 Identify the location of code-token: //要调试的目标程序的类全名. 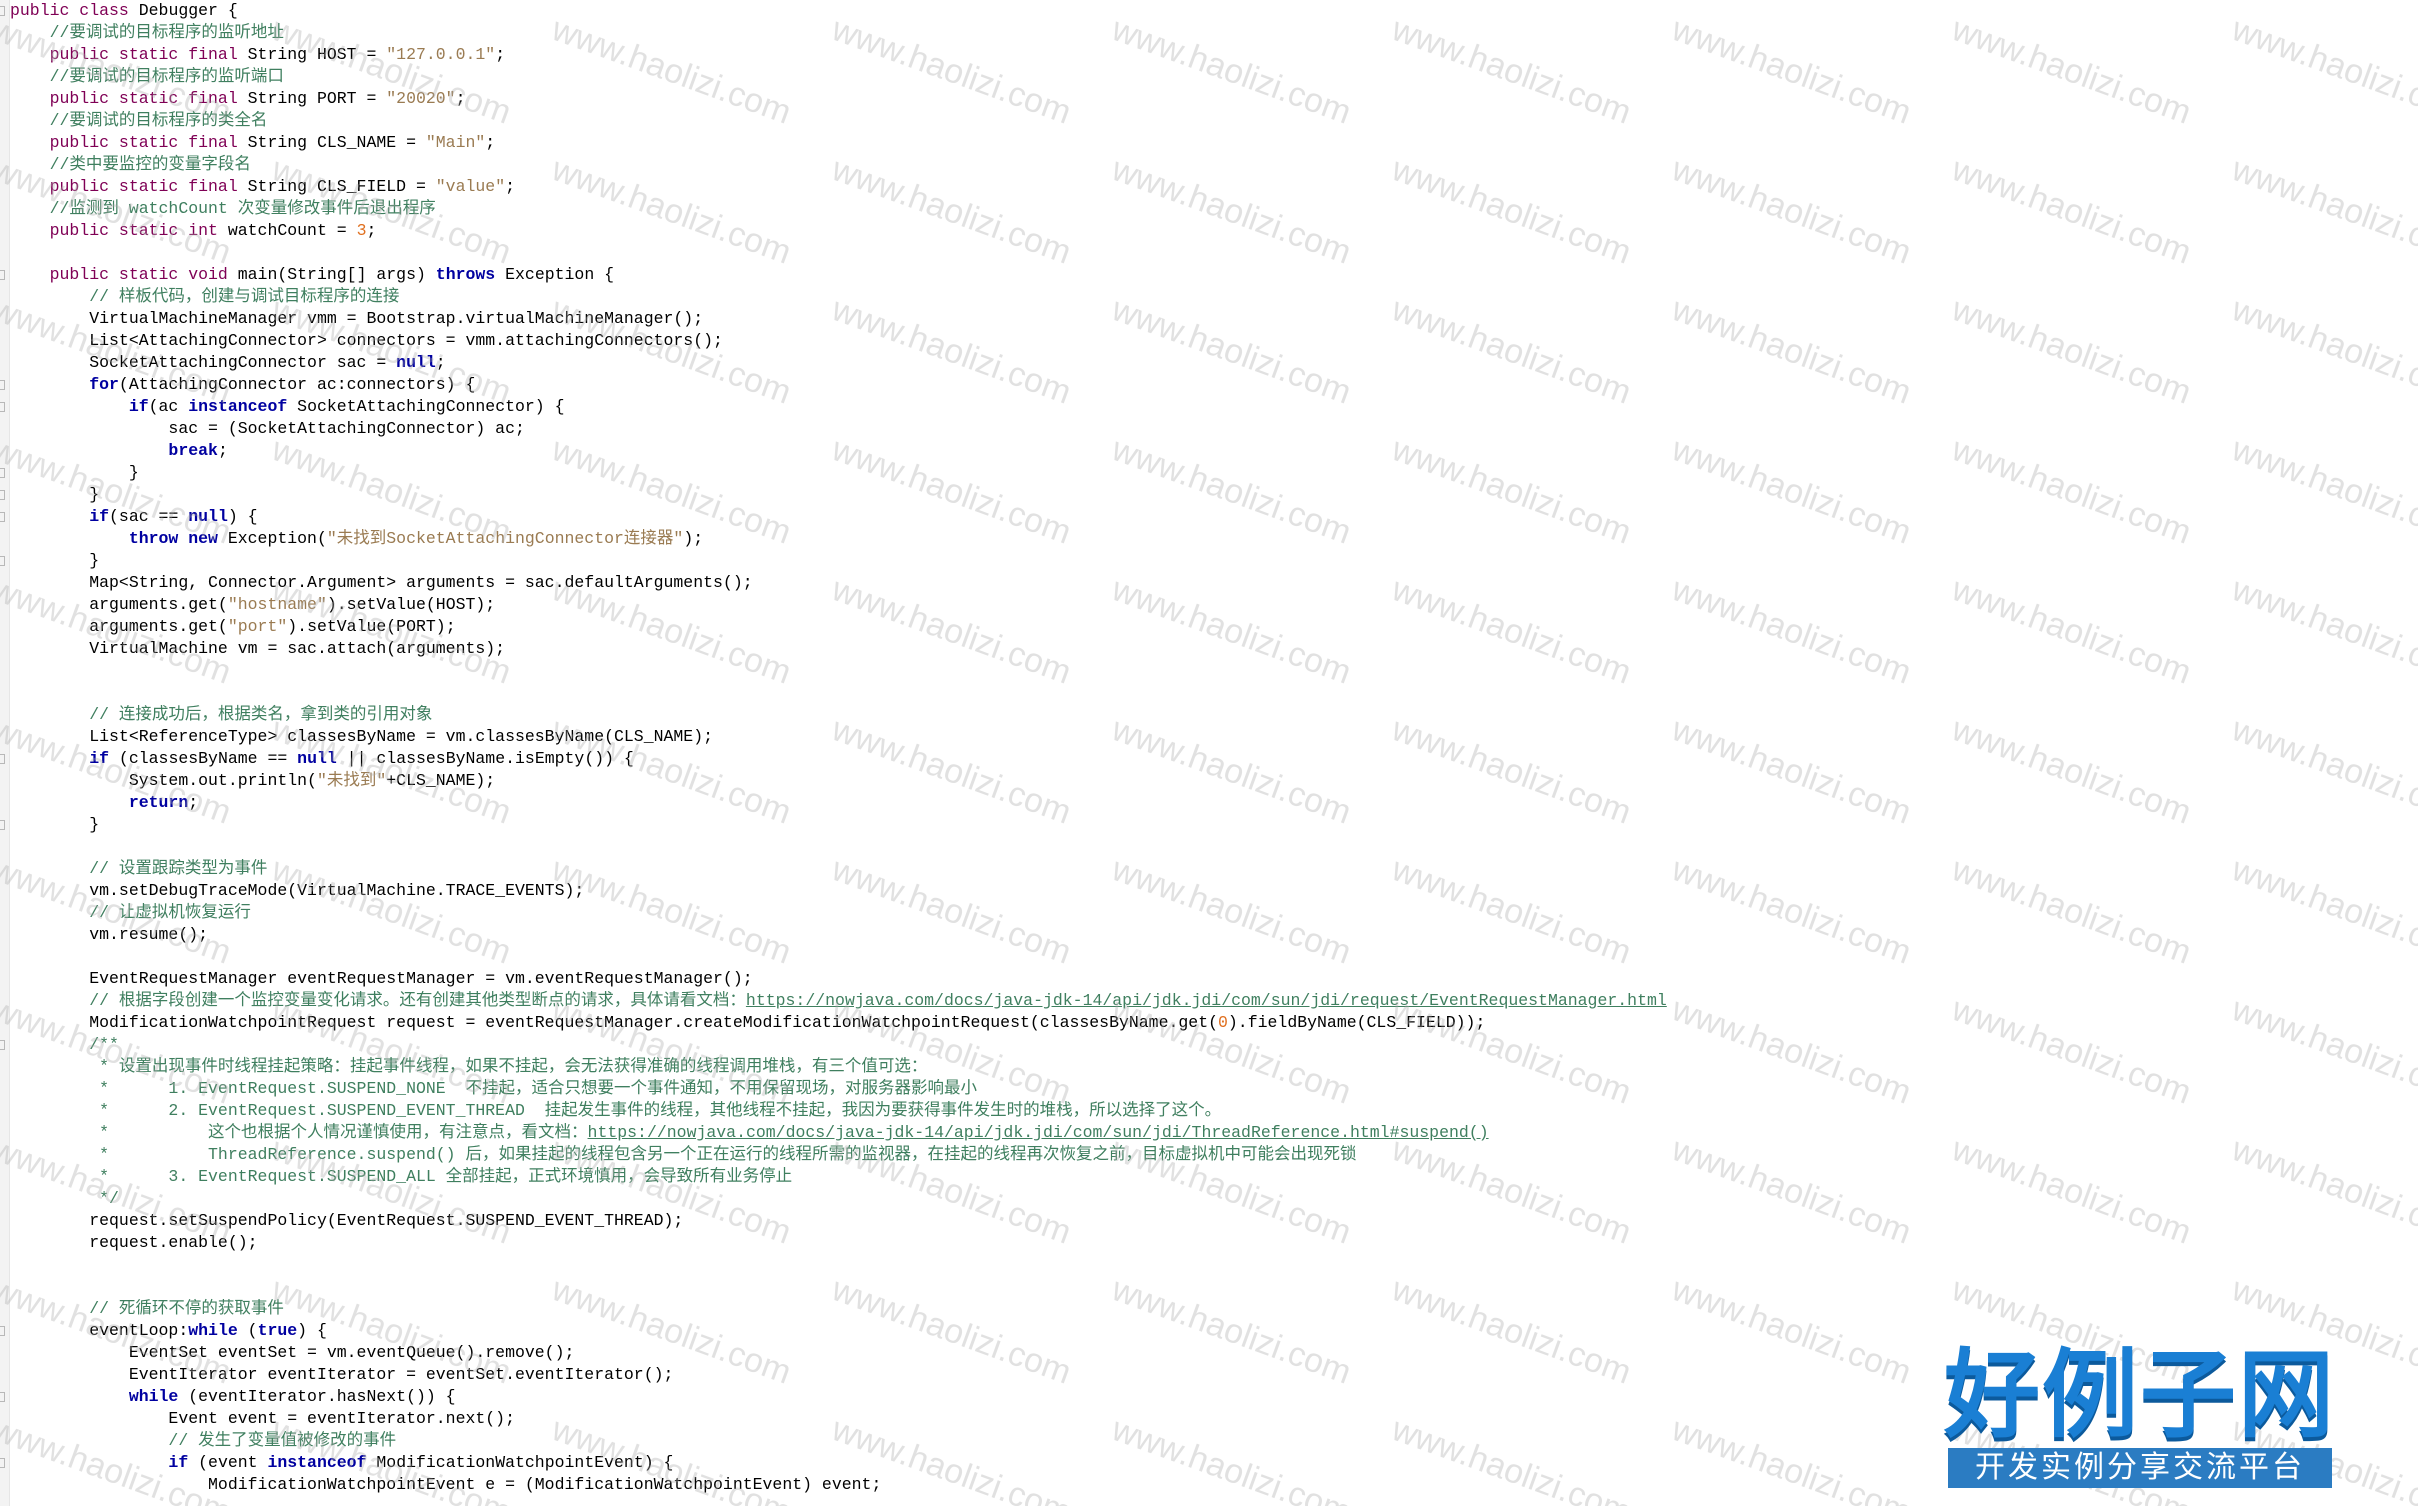
(139, 120).